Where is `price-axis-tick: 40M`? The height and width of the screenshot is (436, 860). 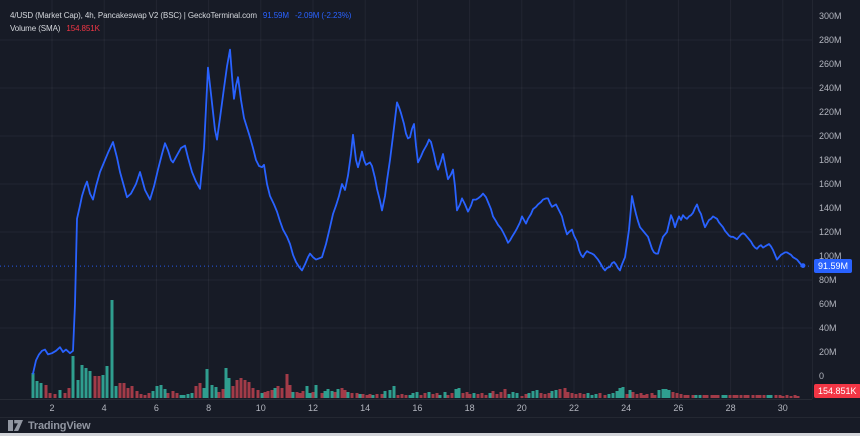
price-axis-tick: 40M is located at coordinates (828, 328).